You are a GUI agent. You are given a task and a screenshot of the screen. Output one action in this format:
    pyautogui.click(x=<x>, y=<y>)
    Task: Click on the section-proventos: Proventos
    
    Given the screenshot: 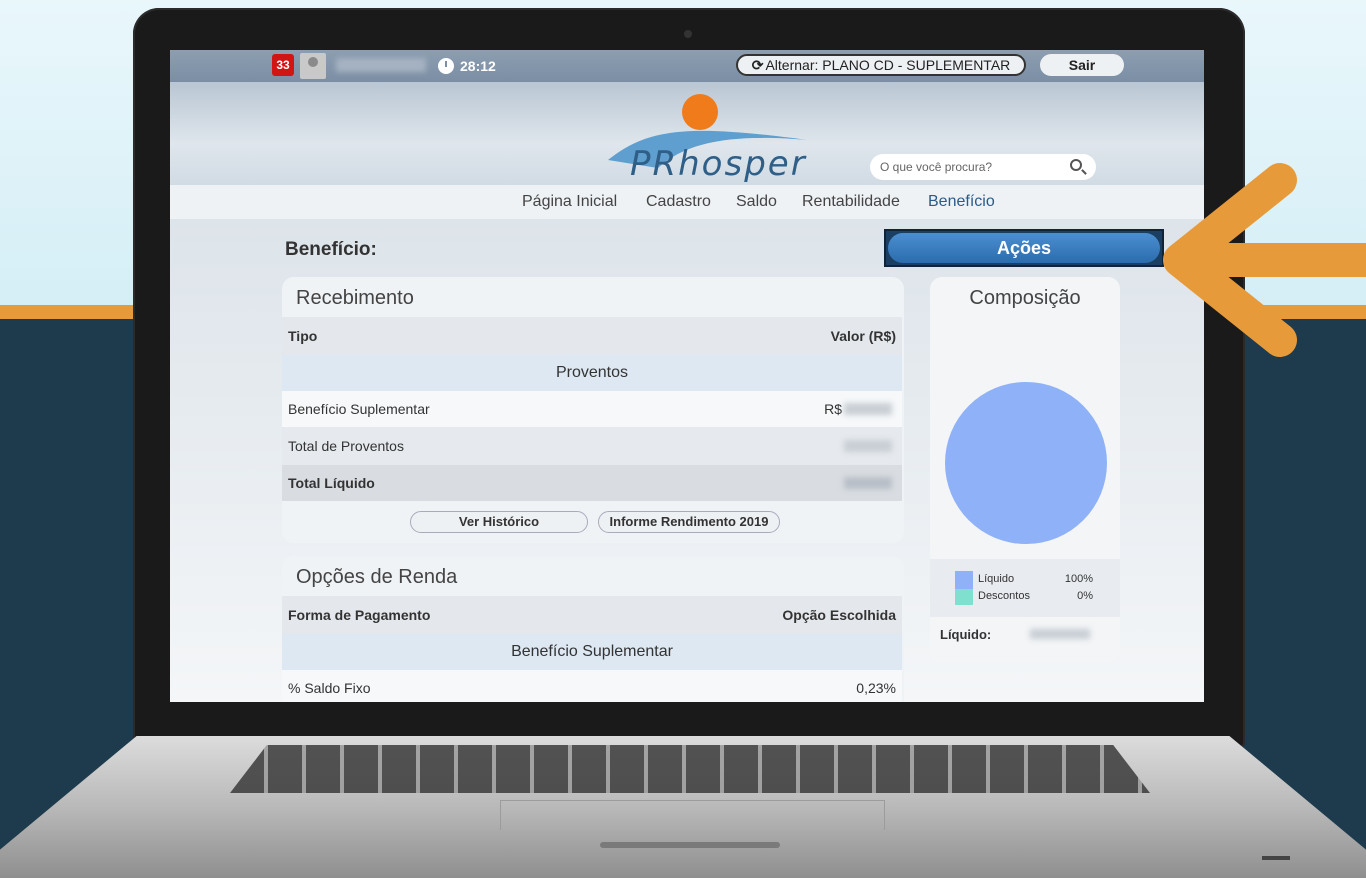 What is the action you would take?
    pyautogui.click(x=592, y=373)
    